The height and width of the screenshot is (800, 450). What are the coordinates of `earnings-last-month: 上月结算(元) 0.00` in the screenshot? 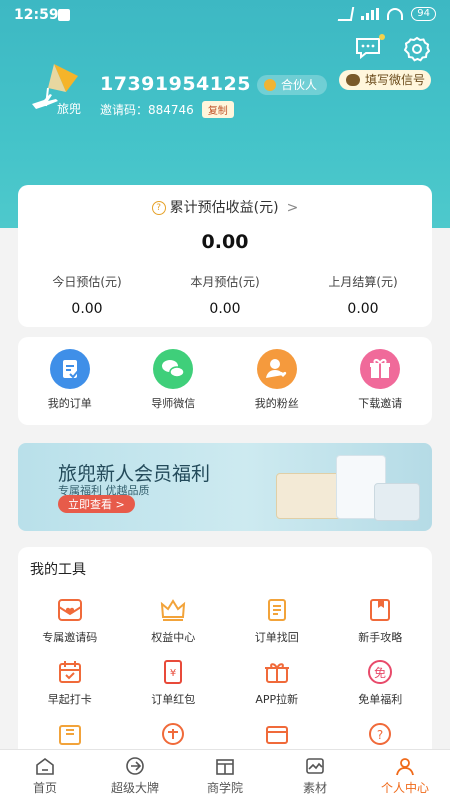 It's located at (363, 295).